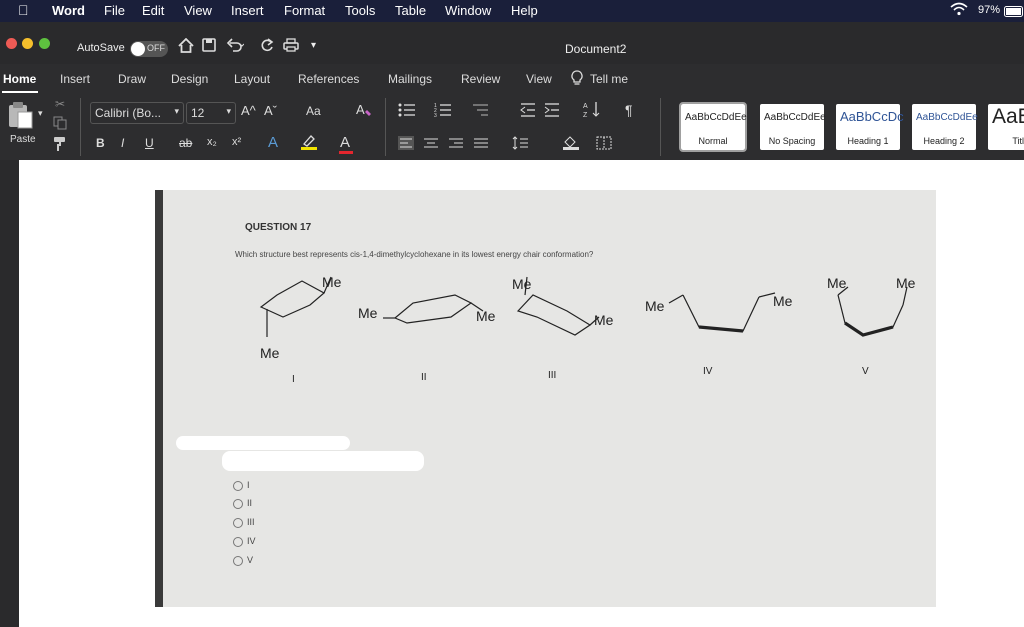  What do you see at coordinates (552, 111) in the screenshot?
I see `increase-indent-icon` at bounding box center [552, 111].